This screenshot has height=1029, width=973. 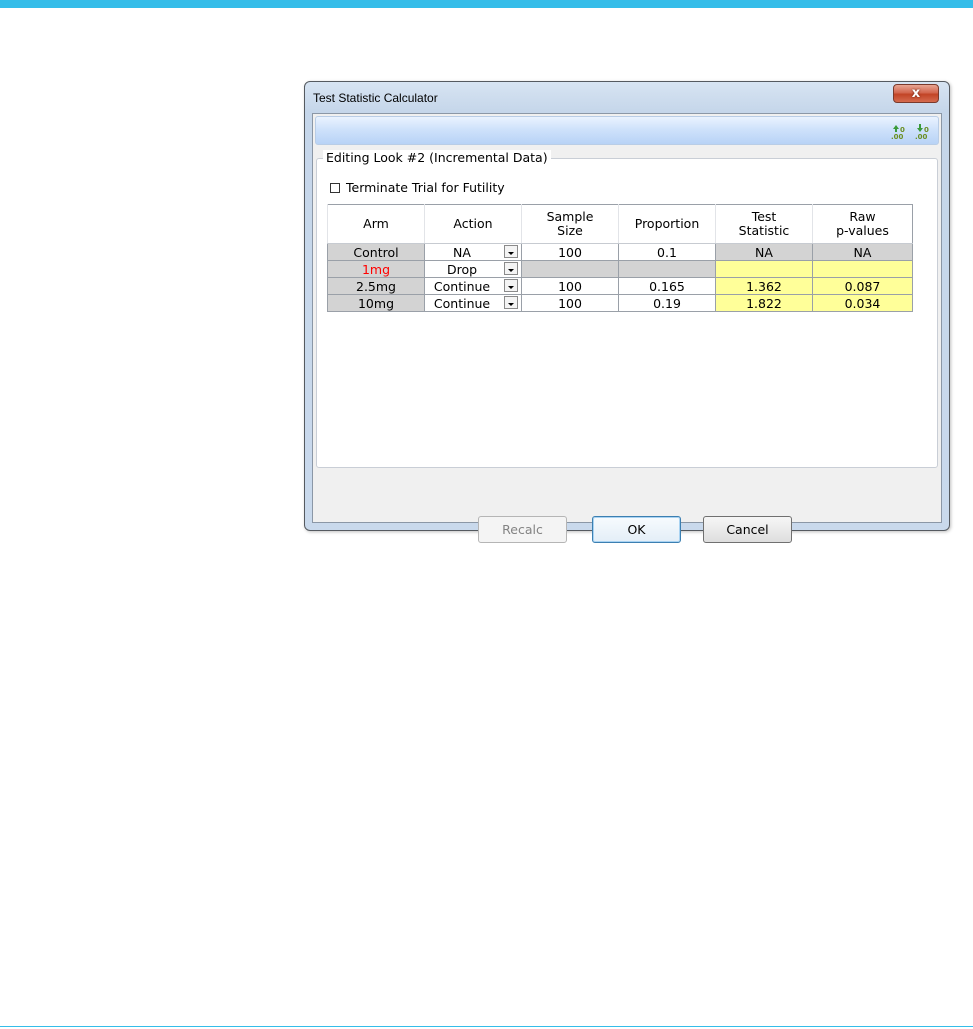 I want to click on terminate-futility-label: Terminate Trial for Futility, so click(x=425, y=187).